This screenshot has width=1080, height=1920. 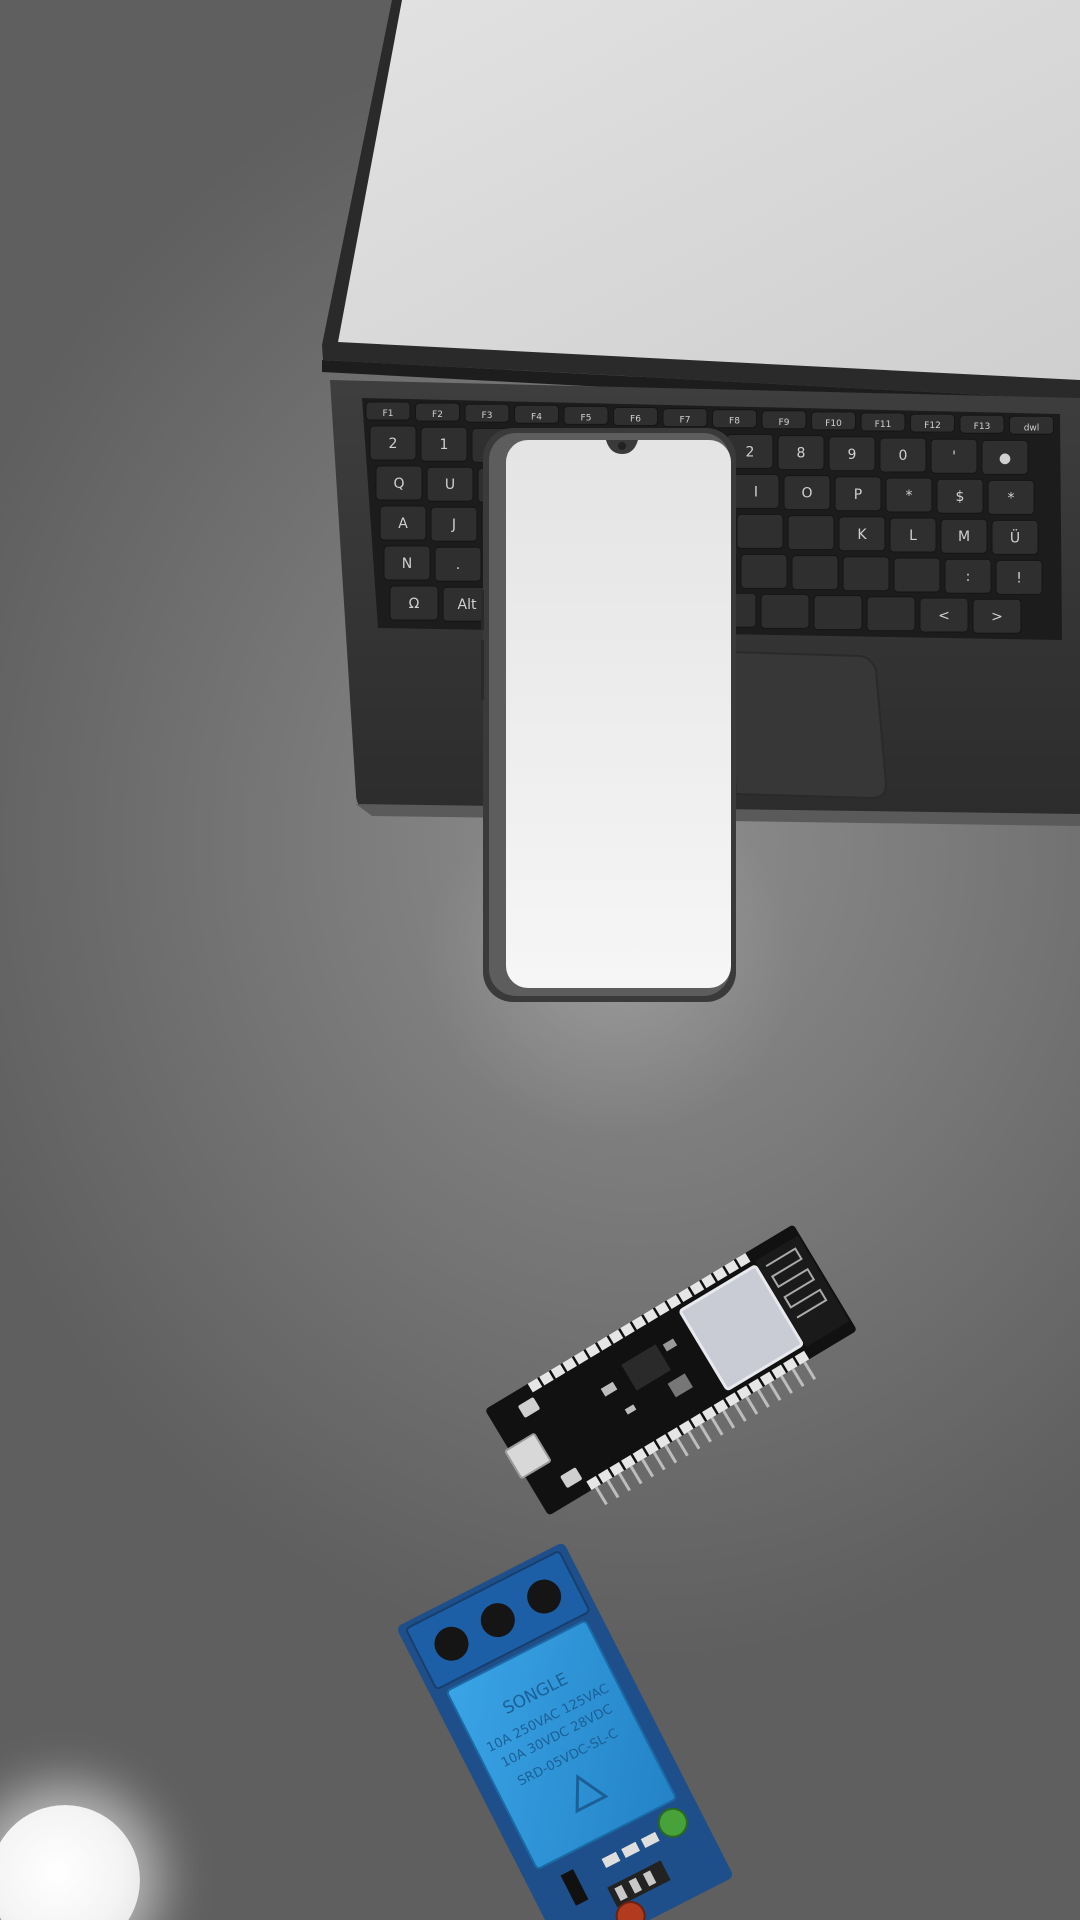 What do you see at coordinates (403, 524) in the screenshot?
I see `key-label: A` at bounding box center [403, 524].